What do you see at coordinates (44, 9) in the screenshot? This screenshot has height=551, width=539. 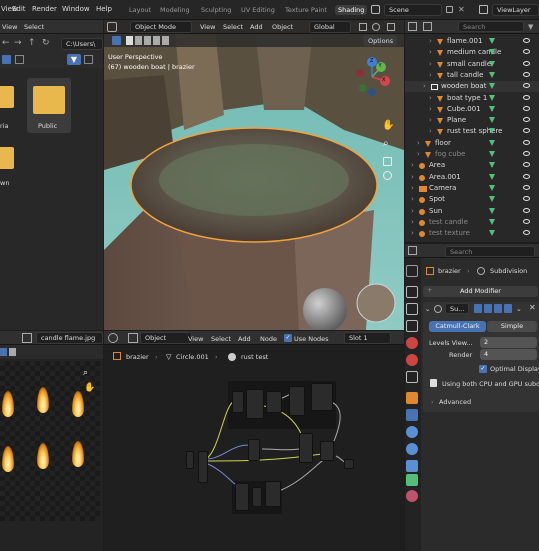 I see `menu-render: Render` at bounding box center [44, 9].